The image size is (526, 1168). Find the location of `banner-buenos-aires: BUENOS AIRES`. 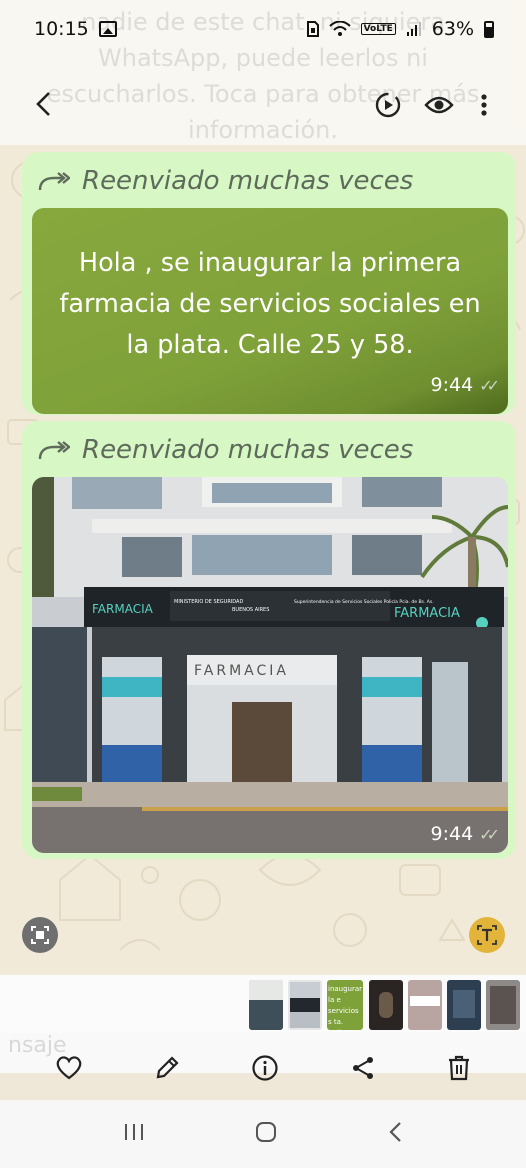

banner-buenos-aires: BUENOS AIRES is located at coordinates (250, 610).